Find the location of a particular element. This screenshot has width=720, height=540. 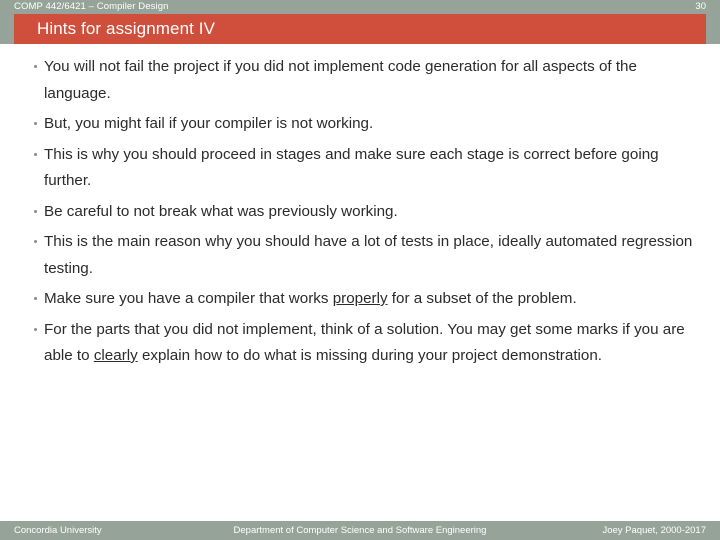

emphasis-text: clearly is located at coordinates (115, 355).